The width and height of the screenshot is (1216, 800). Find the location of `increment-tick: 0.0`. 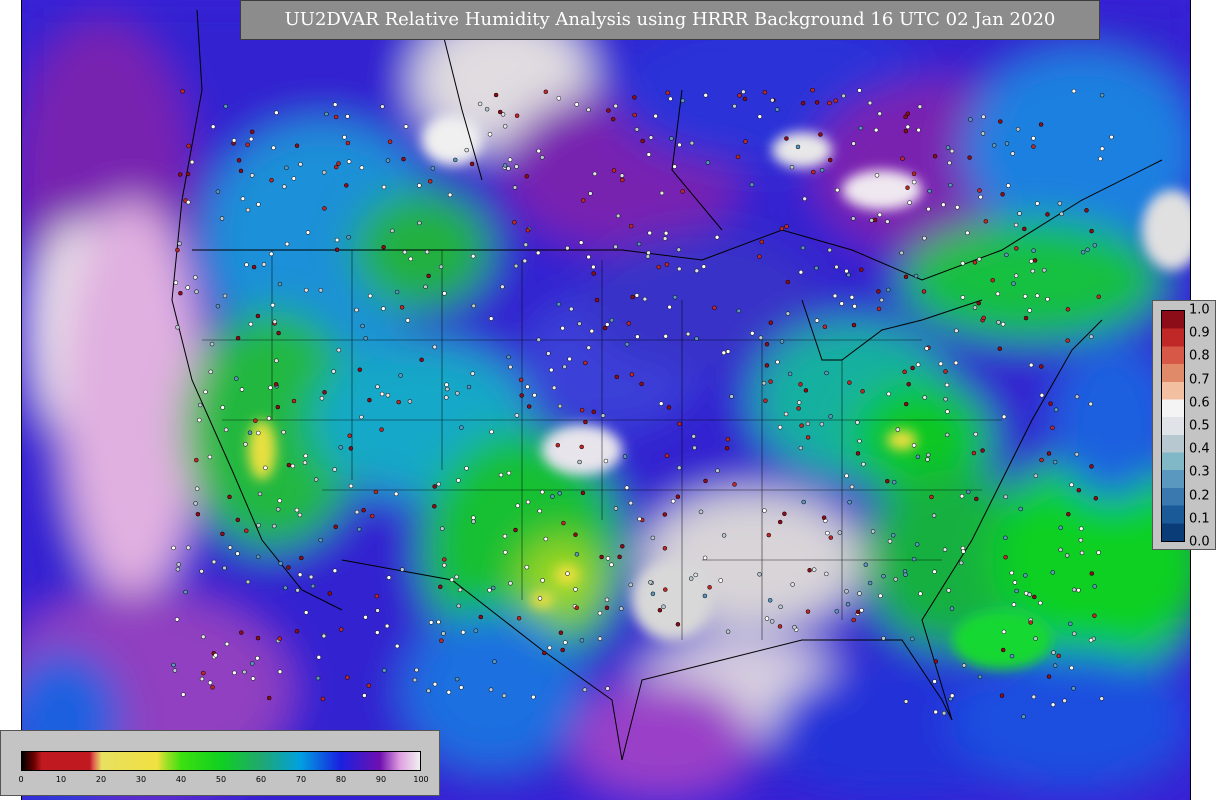

increment-tick: 0.0 is located at coordinates (1199, 542).